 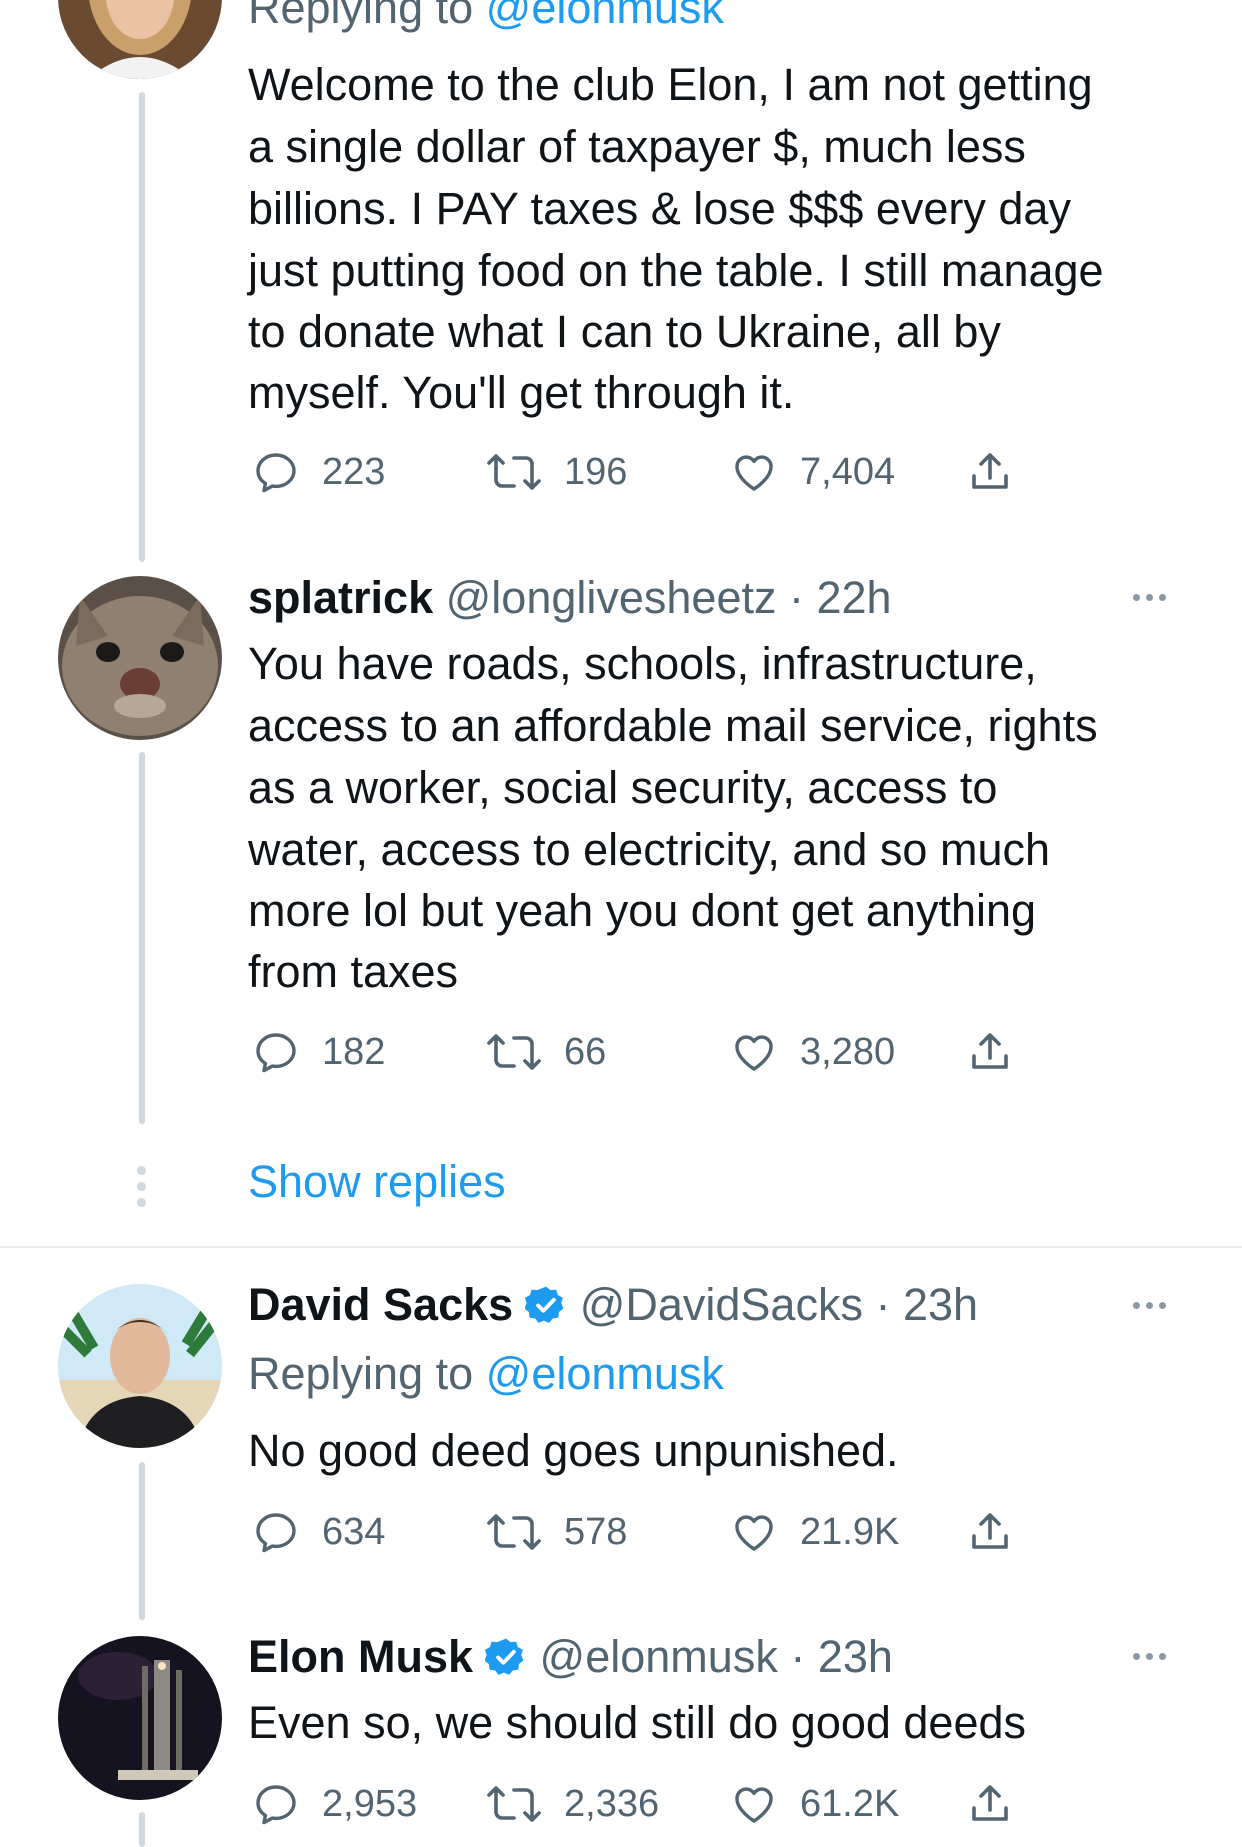 I want to click on reply-button: 2,953, so click(x=334, y=1804).